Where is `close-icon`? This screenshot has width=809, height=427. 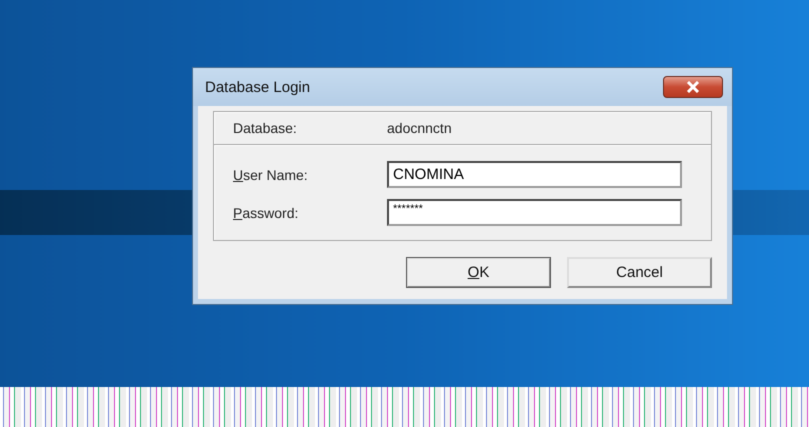 close-icon is located at coordinates (693, 87).